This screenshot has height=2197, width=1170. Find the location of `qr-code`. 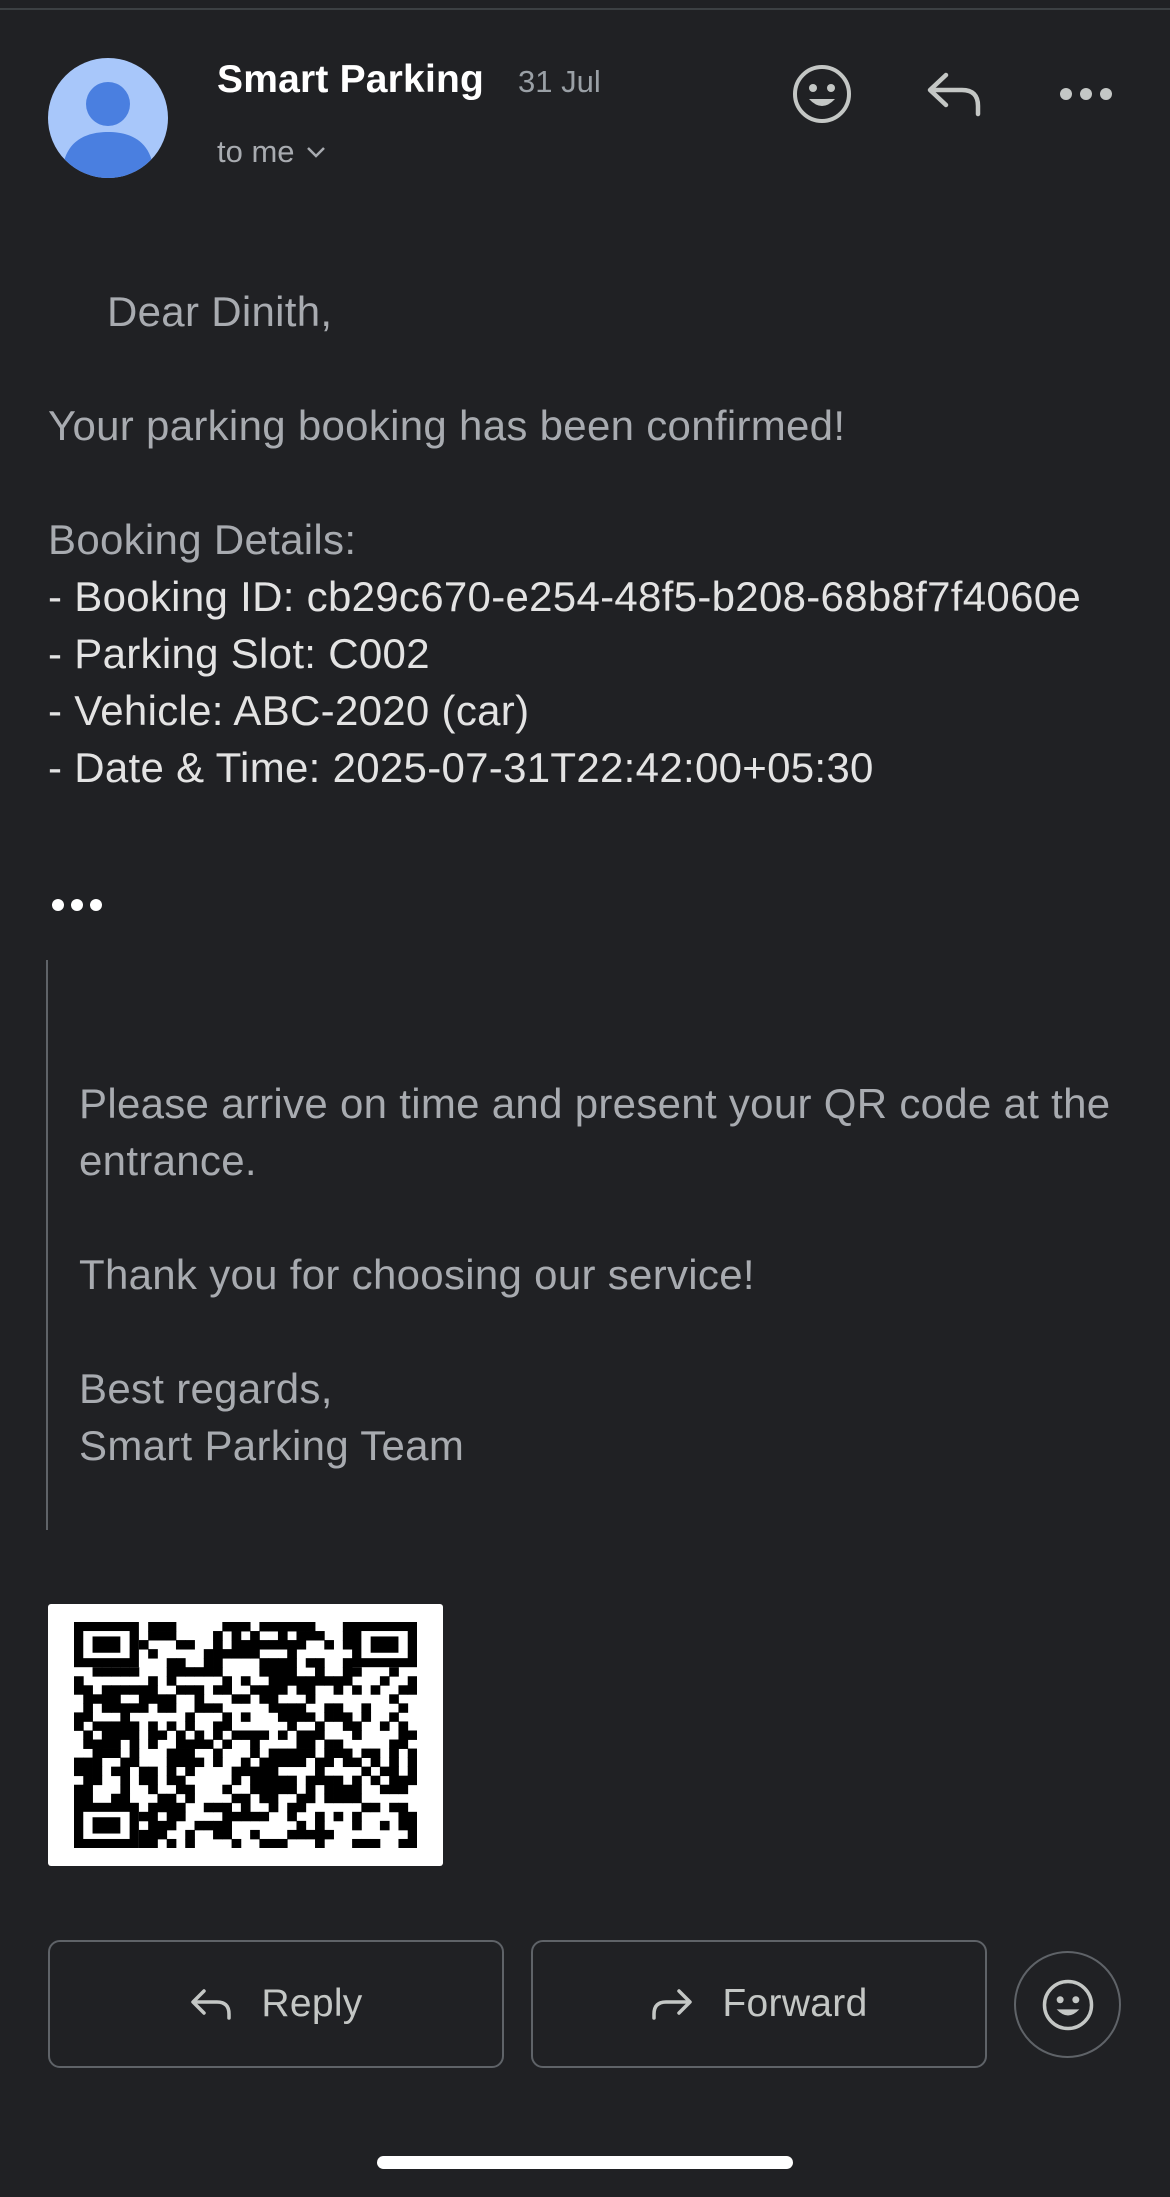

qr-code is located at coordinates (245, 1735).